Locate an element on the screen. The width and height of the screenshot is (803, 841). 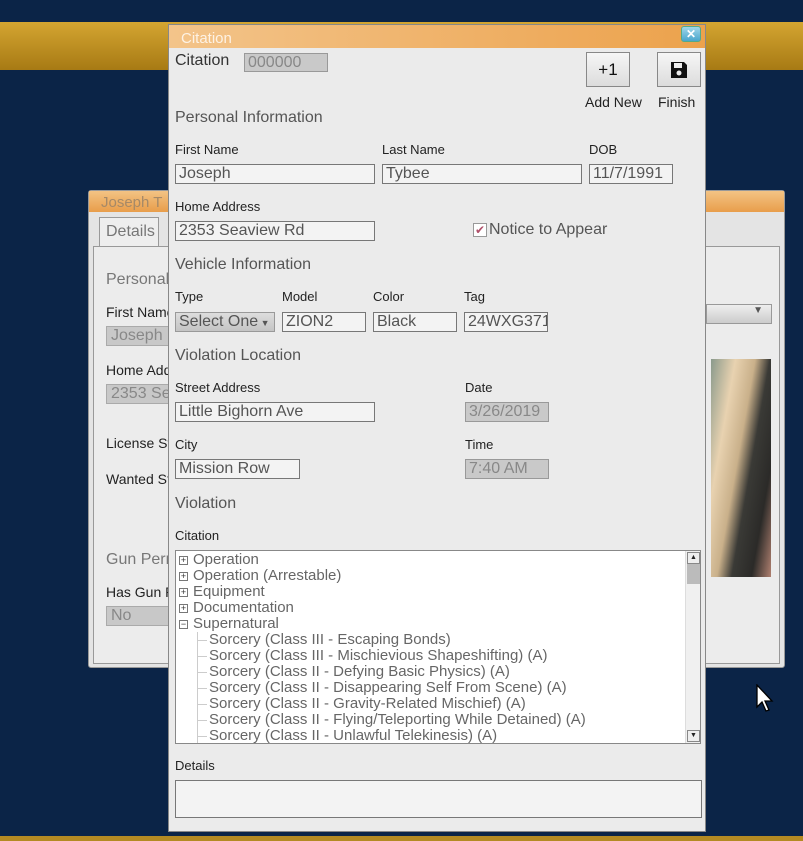
scroll-down-icon: ▼ is located at coordinates (693, 736).